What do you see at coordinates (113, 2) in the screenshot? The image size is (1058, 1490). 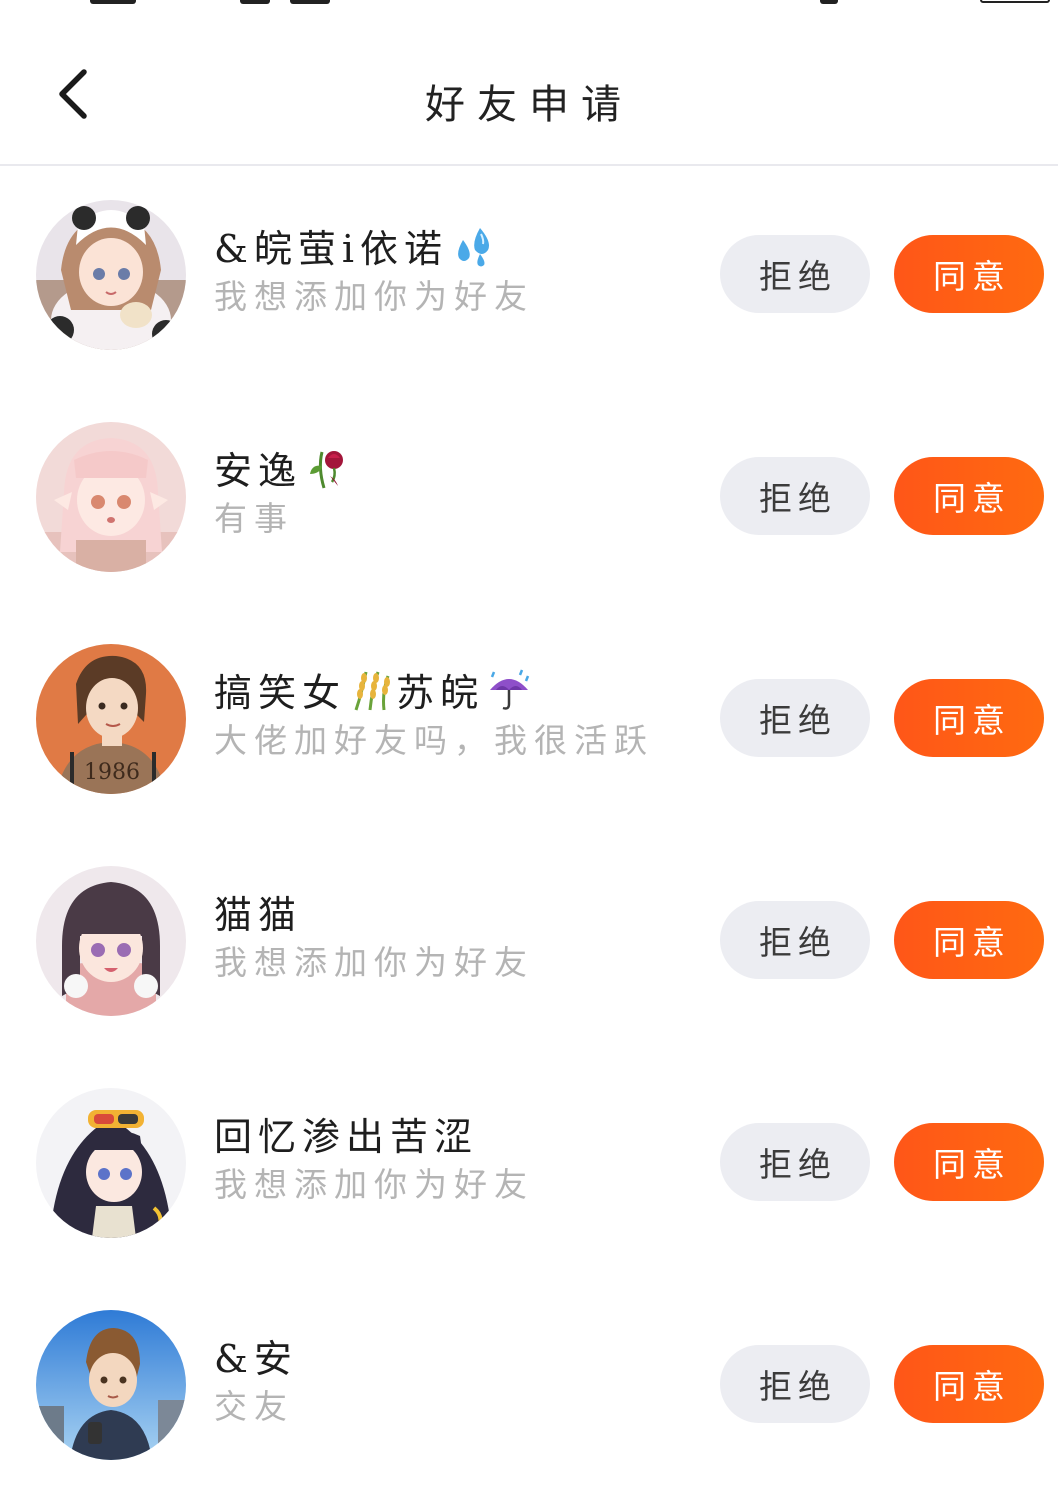 I see `signal-icon` at bounding box center [113, 2].